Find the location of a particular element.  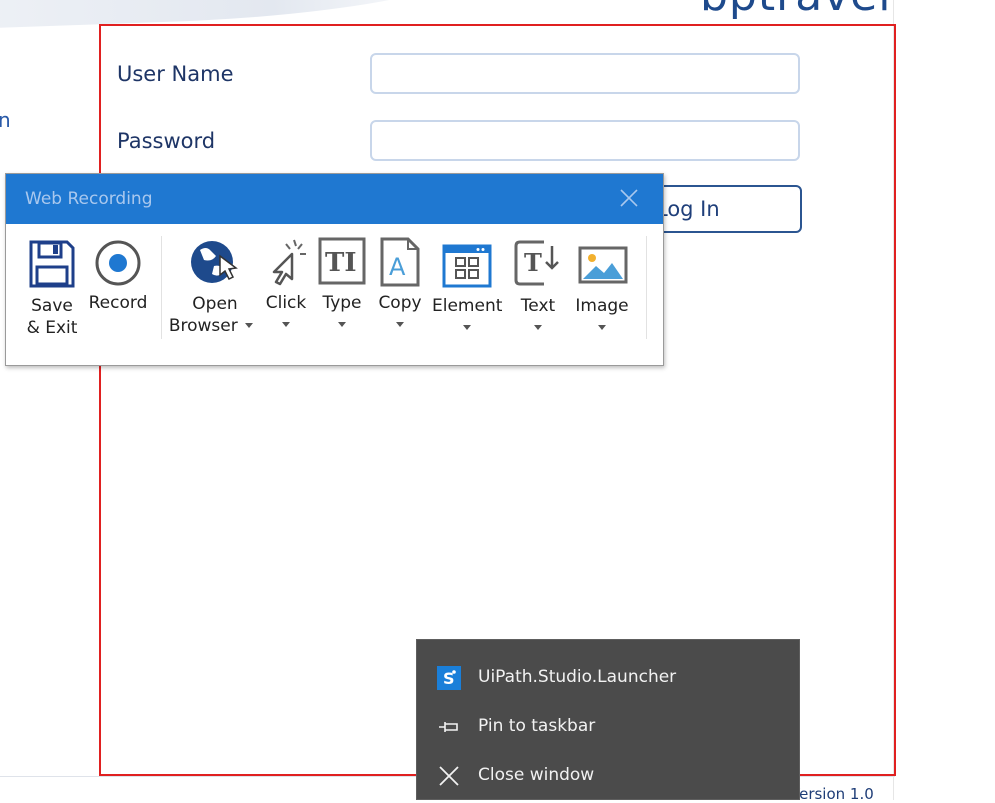

open-browser-label-line2: Browser is located at coordinates (203, 326).